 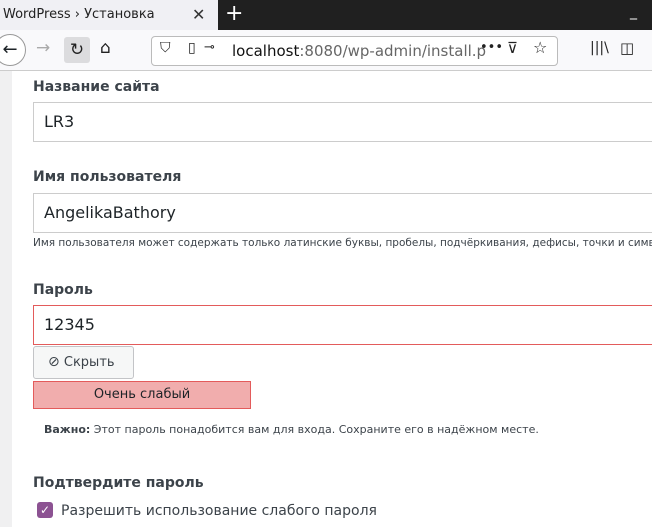 I want to click on weak-password-checkbox: ✓, so click(x=45, y=510).